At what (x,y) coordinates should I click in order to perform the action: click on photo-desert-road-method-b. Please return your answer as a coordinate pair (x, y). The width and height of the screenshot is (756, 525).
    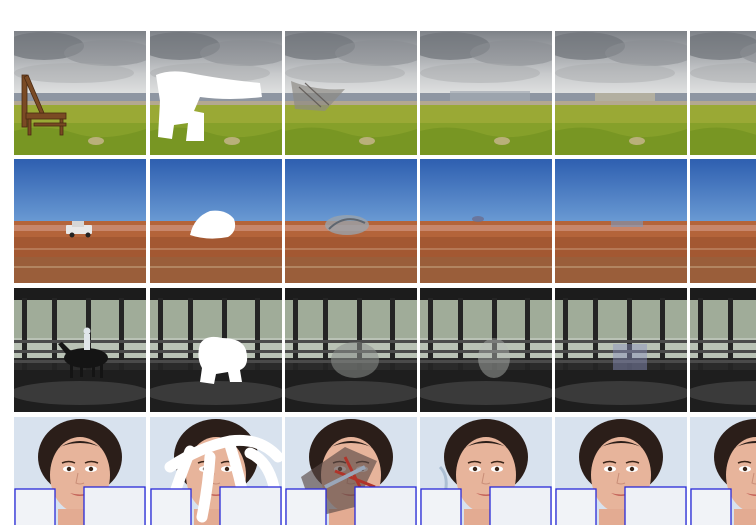
    Looking at the image, I should click on (486, 221).